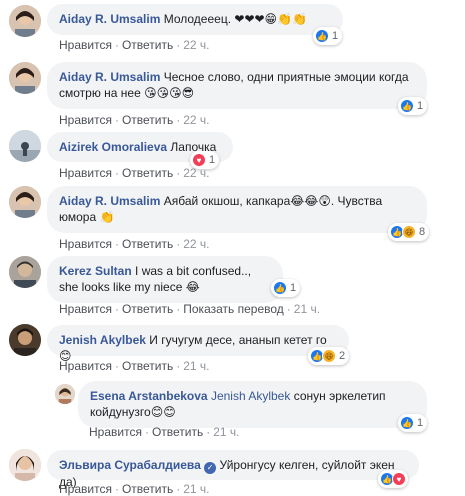  I want to click on comment-text: Молодееец., so click(197, 19).